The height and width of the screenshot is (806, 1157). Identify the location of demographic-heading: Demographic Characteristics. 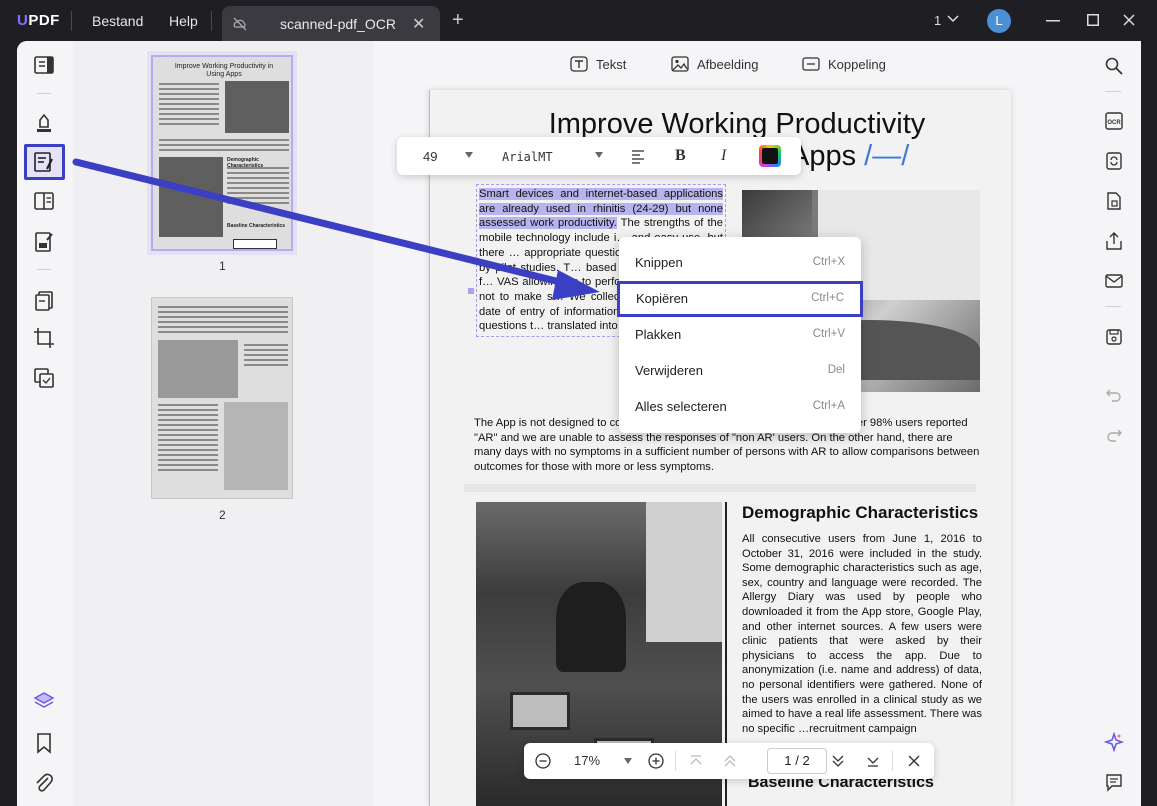
(860, 512).